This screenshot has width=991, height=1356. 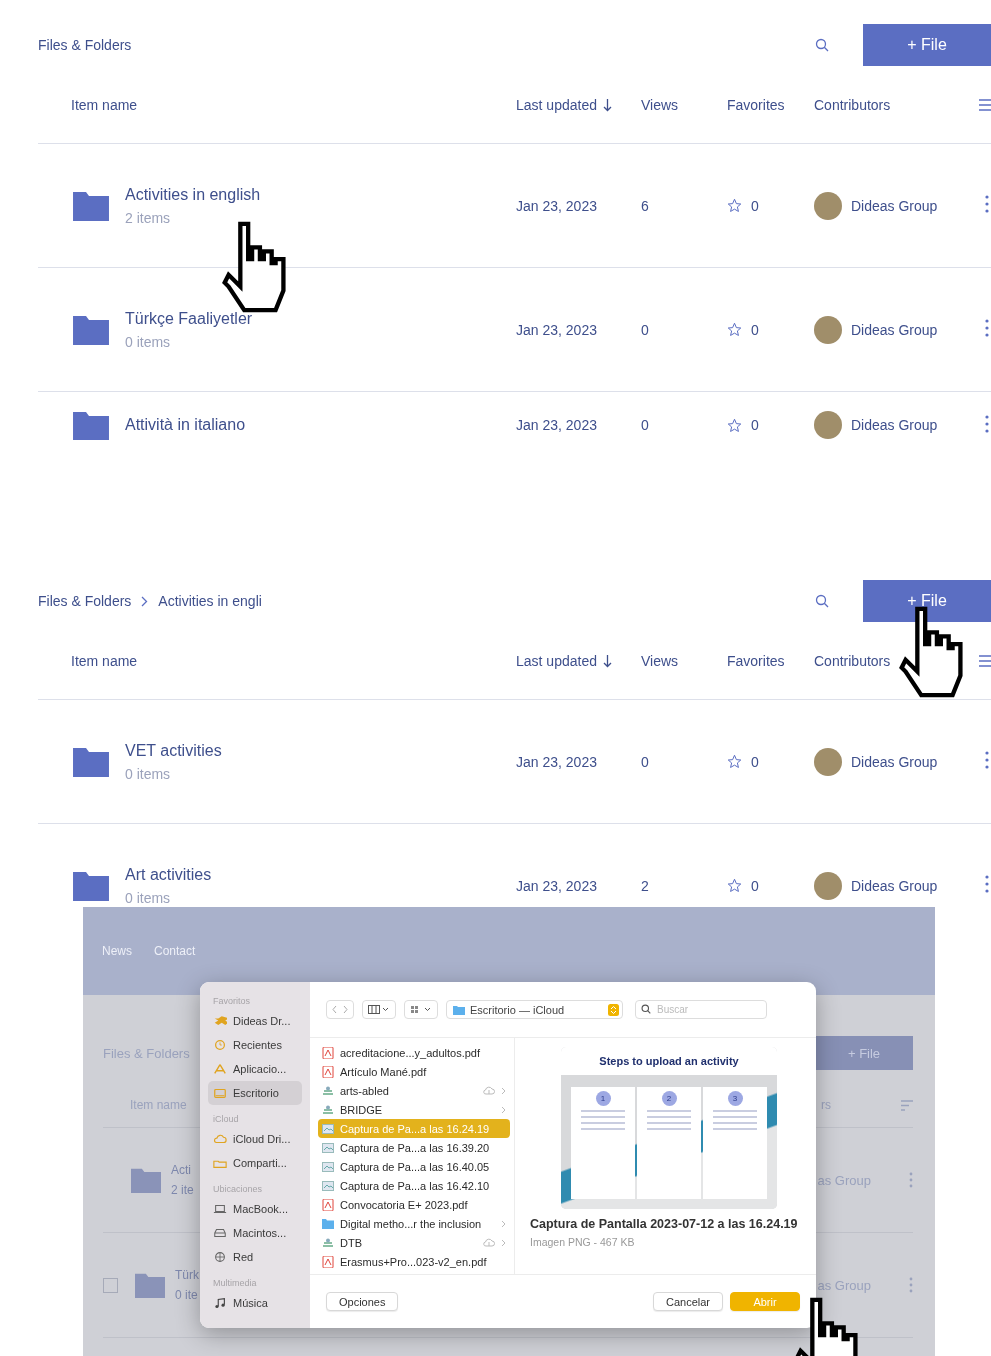 I want to click on columns-icon, so click(x=379, y=1009).